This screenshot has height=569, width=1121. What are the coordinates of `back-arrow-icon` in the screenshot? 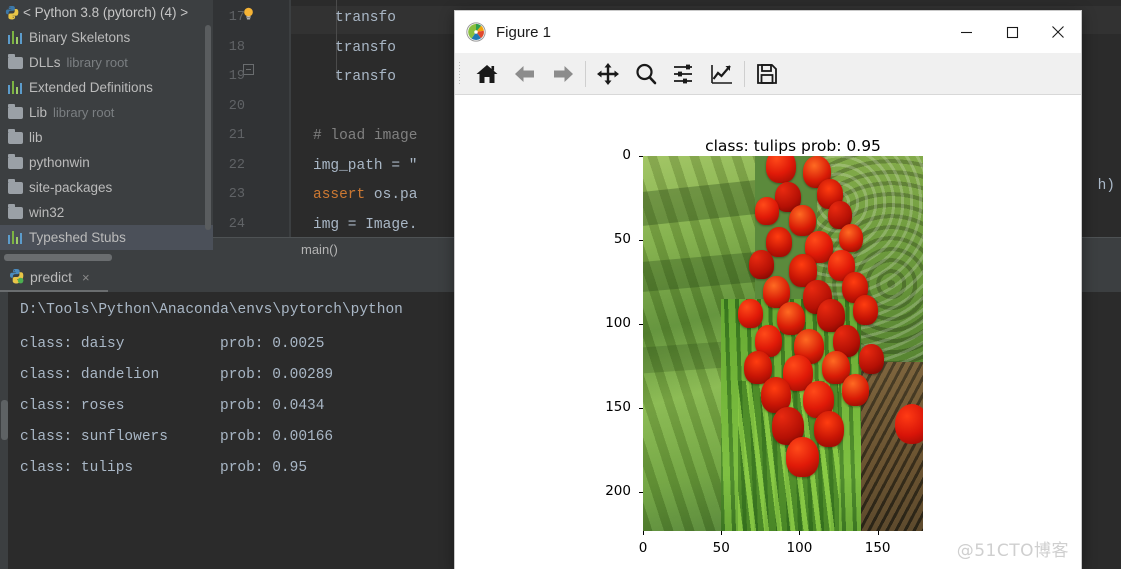 It's located at (525, 74).